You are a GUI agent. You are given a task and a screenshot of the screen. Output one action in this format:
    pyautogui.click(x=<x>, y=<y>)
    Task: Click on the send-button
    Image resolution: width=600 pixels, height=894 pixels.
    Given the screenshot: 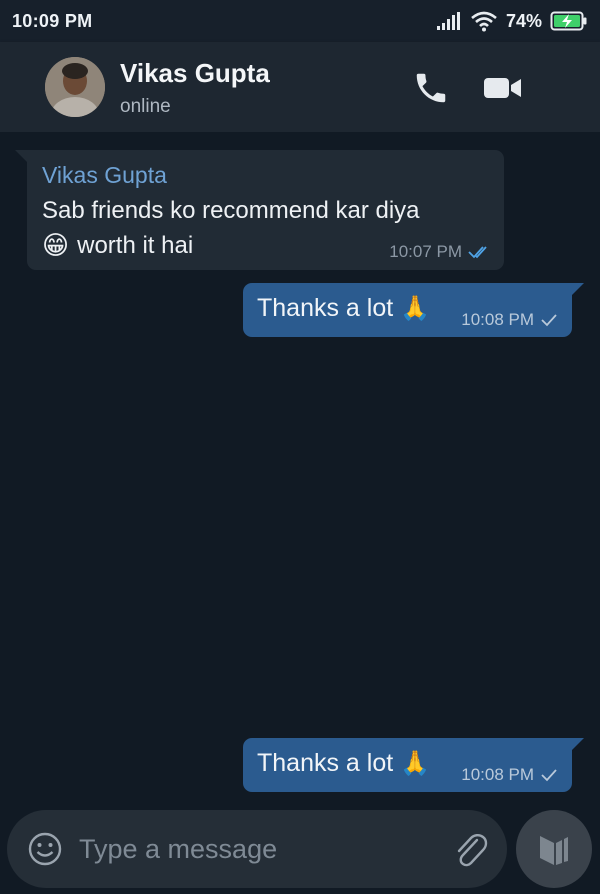 What is the action you would take?
    pyautogui.click(x=554, y=849)
    